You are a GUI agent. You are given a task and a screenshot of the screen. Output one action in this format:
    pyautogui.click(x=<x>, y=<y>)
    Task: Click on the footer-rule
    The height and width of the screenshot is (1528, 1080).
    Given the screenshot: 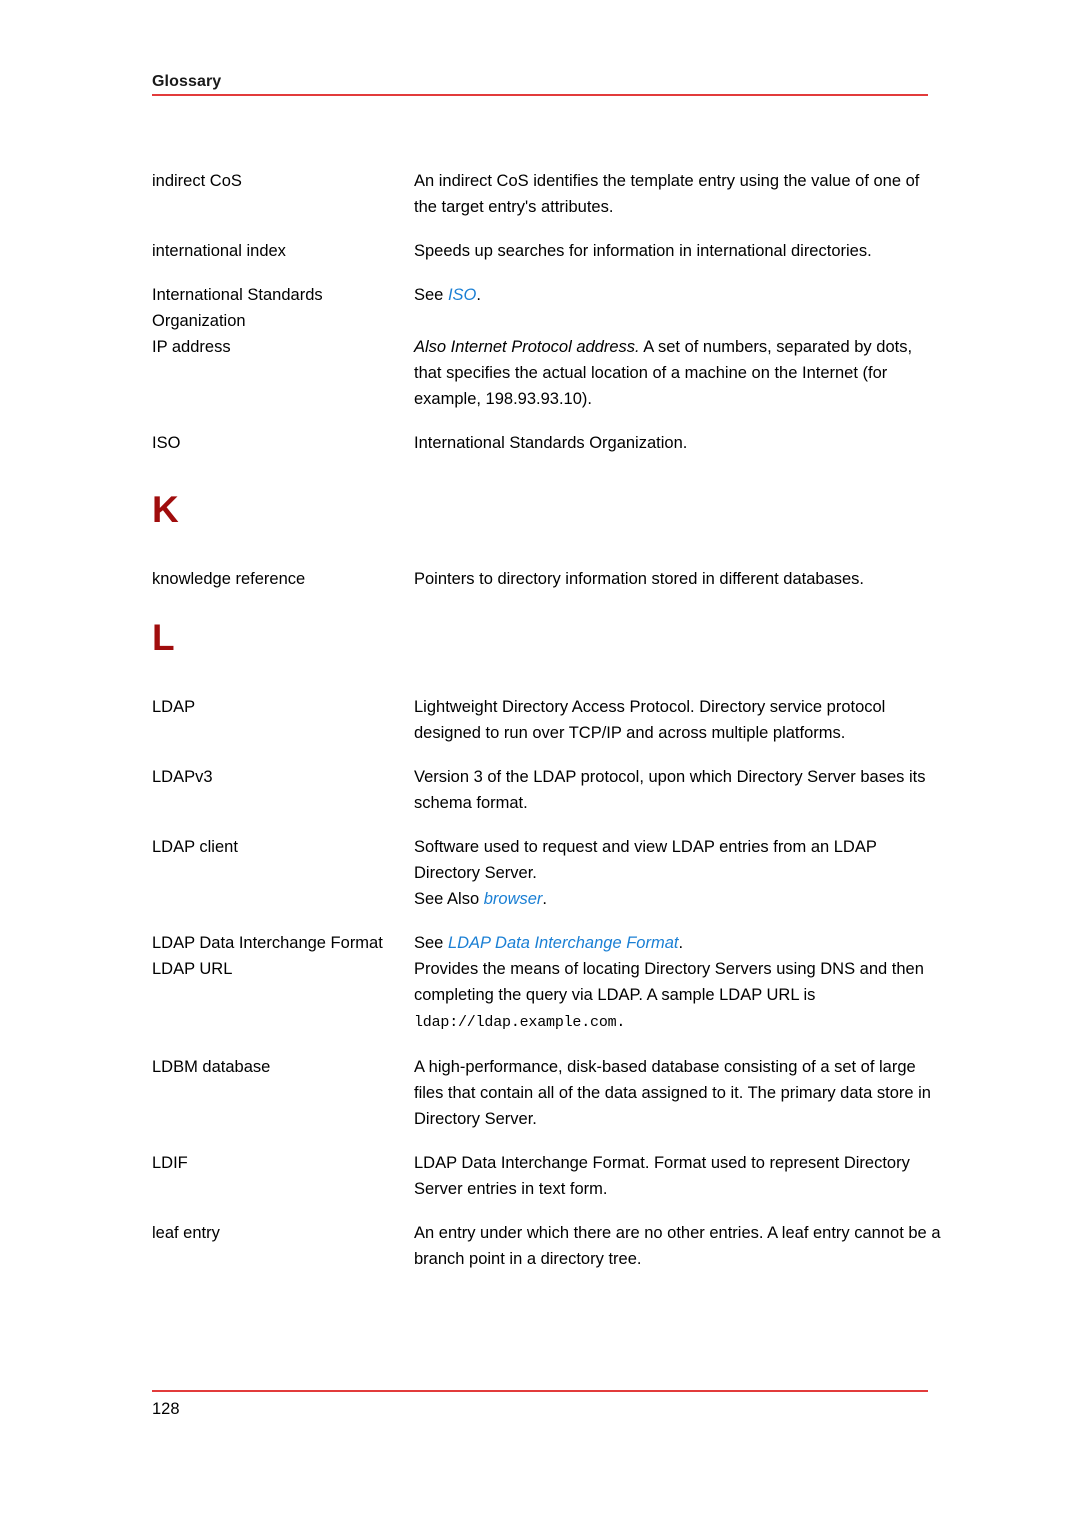 What is the action you would take?
    pyautogui.click(x=540, y=1391)
    